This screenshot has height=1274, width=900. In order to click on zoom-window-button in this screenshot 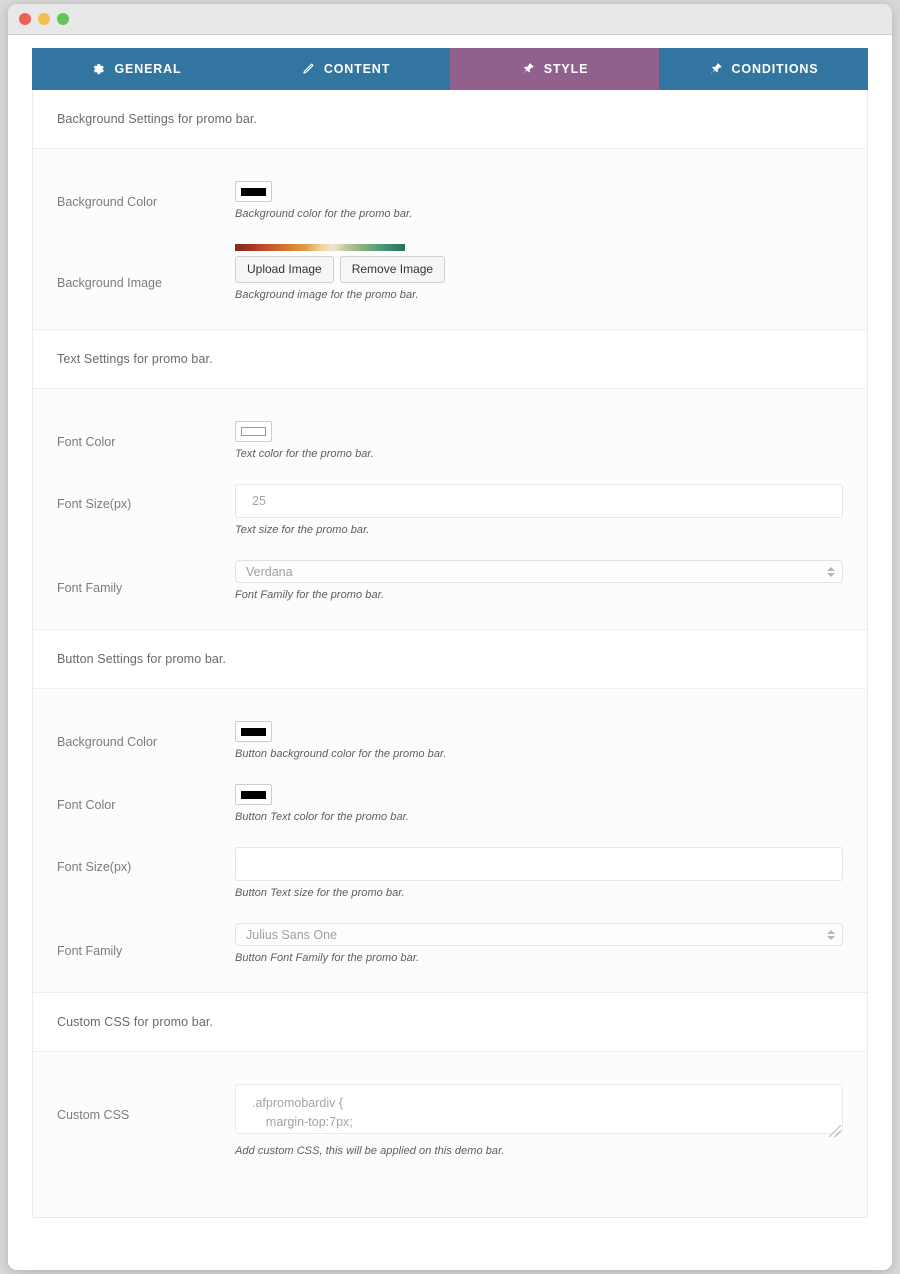, I will do `click(63, 19)`.